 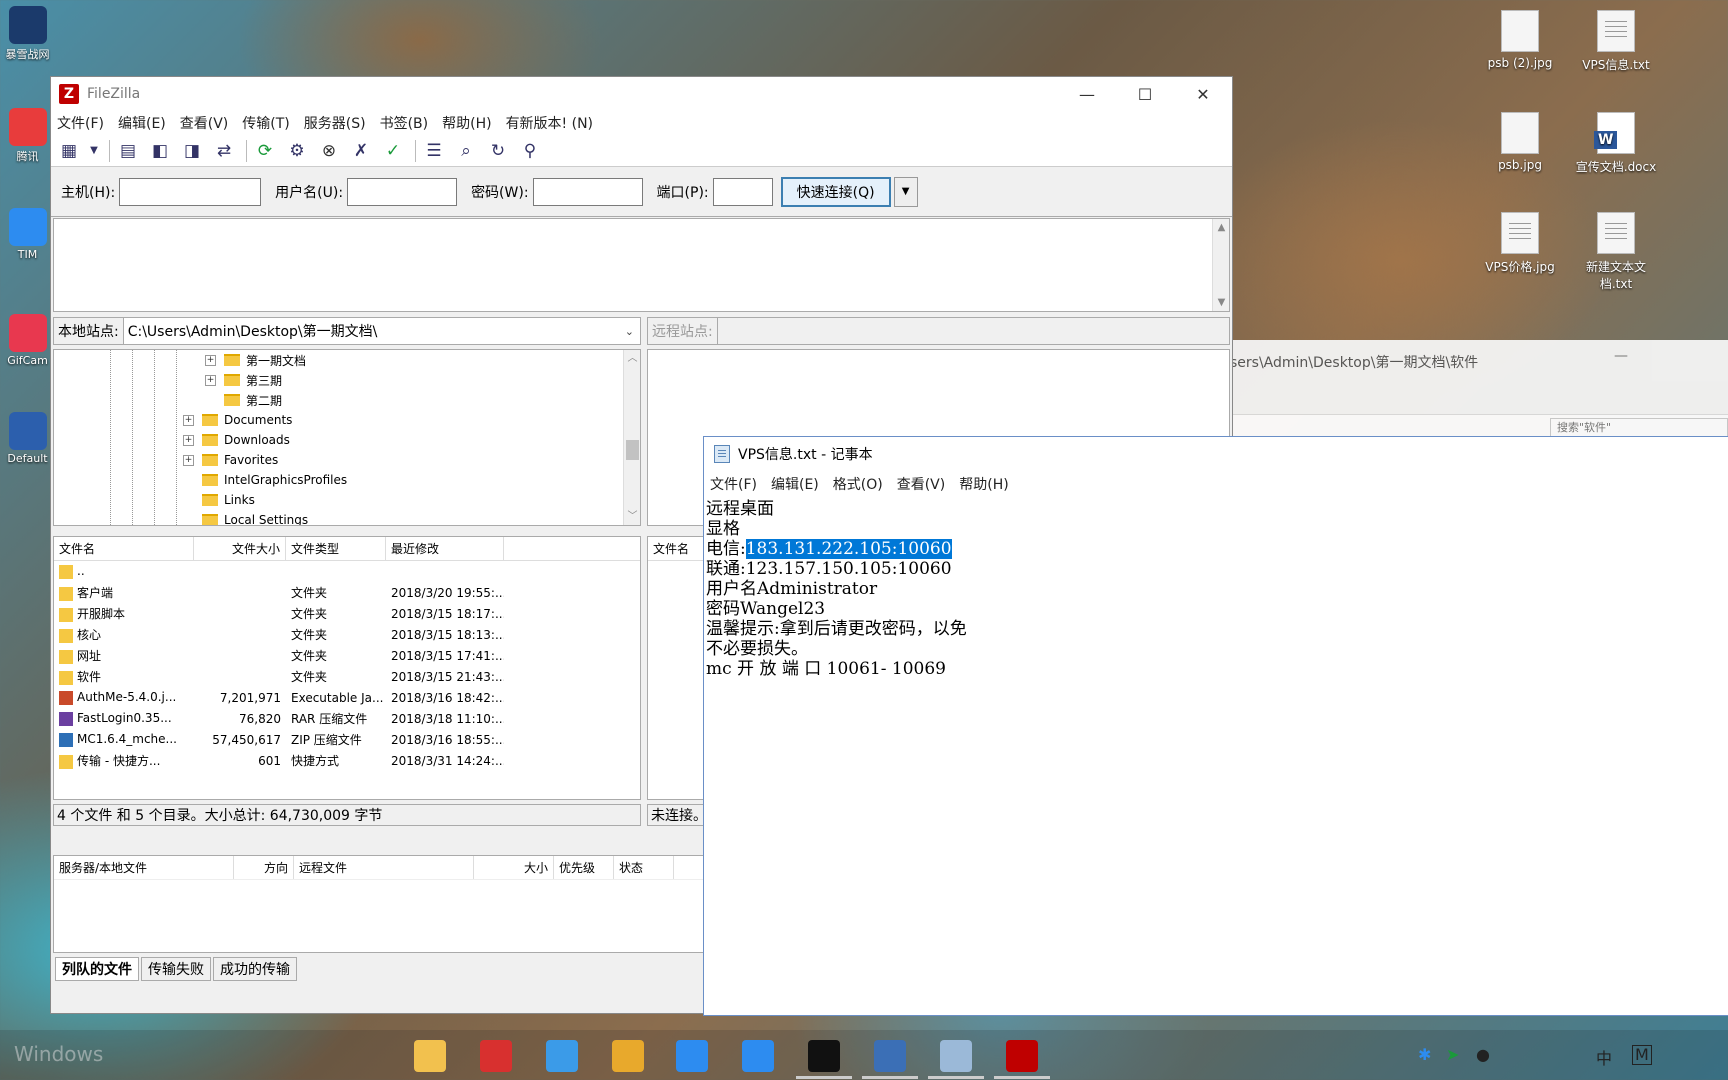 What do you see at coordinates (69, 151) in the screenshot?
I see `site-manager-icon: ▦` at bounding box center [69, 151].